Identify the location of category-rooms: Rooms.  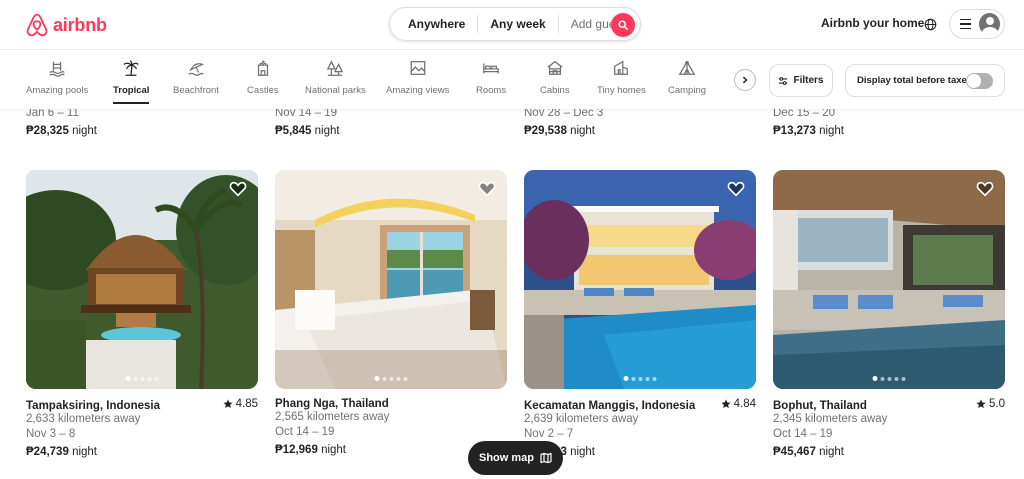
(491, 77).